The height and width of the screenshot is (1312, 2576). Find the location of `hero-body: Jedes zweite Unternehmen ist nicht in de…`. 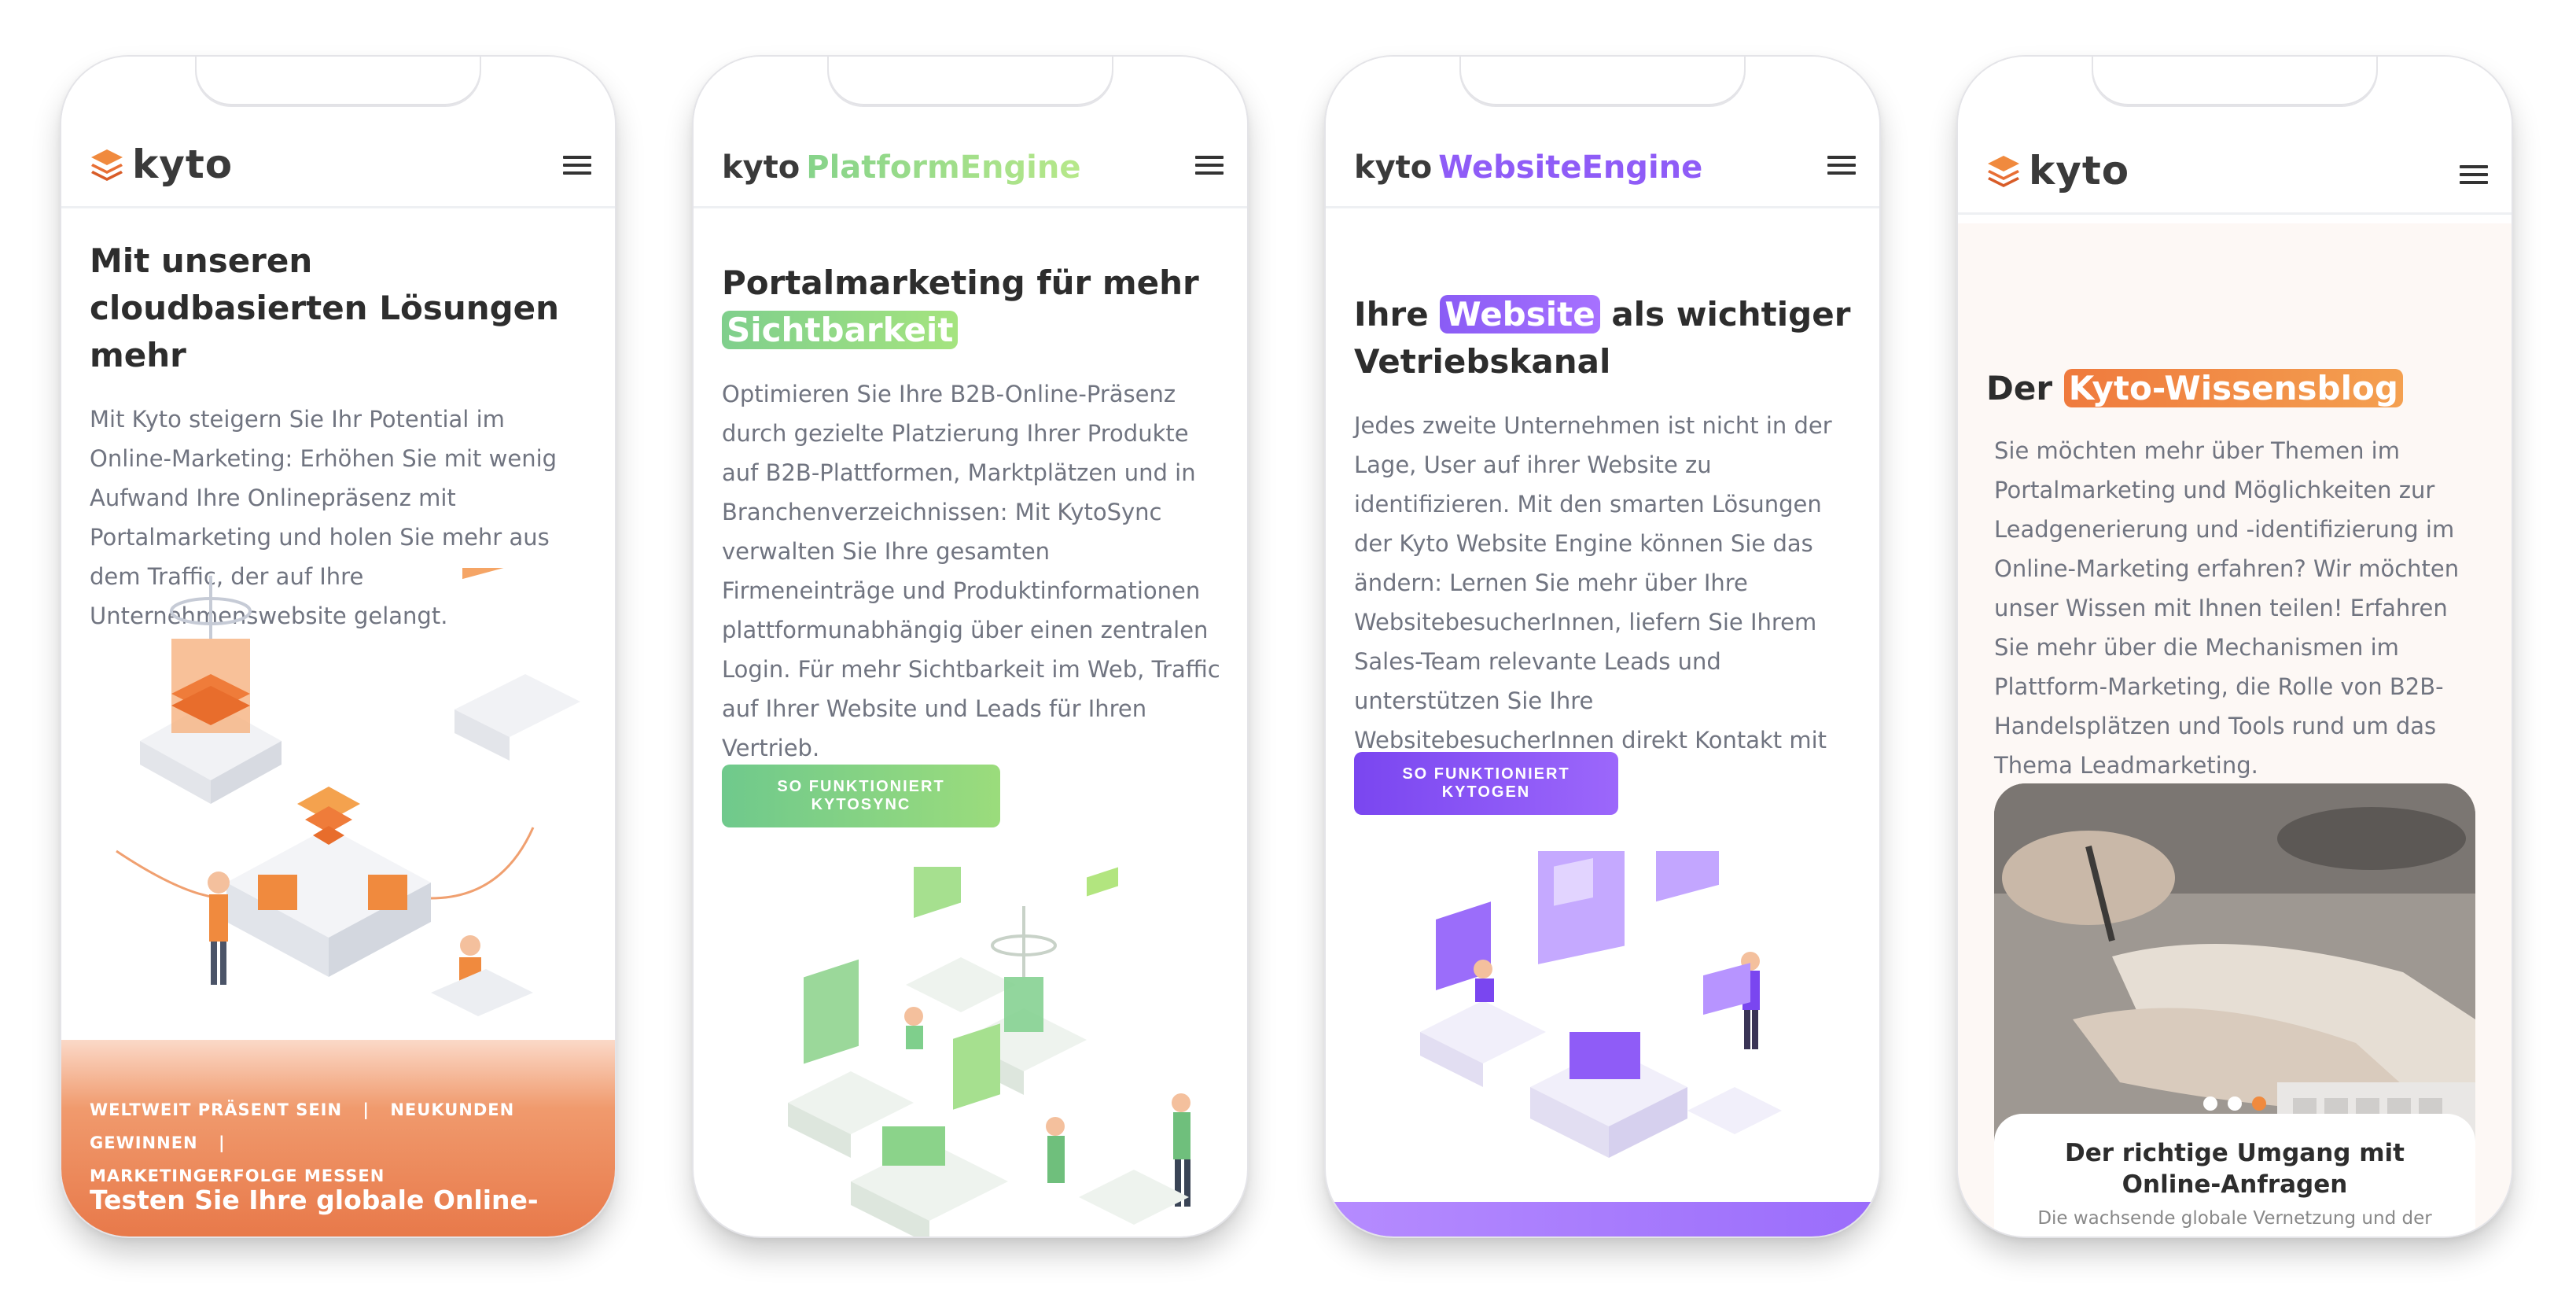

hero-body: Jedes zweite Unternehmen ist nicht in de… is located at coordinates (1593, 602).